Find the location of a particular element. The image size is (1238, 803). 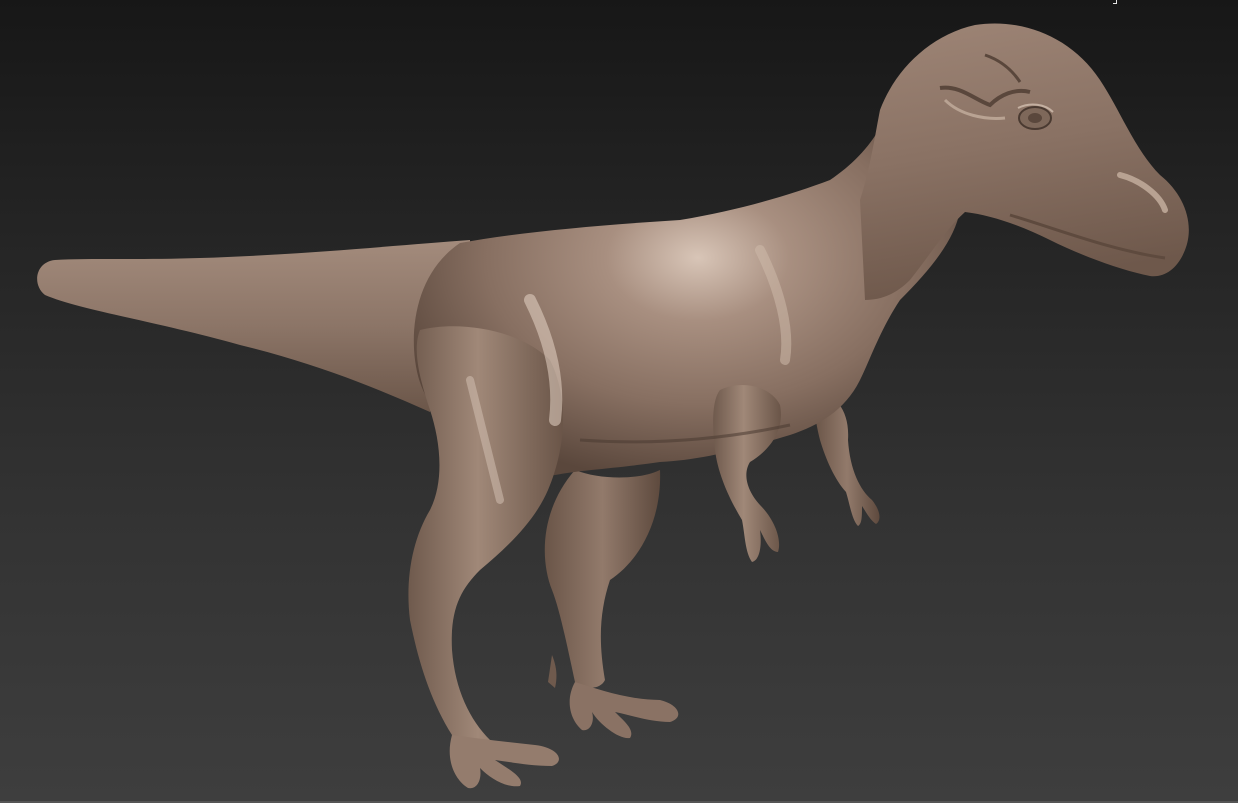

far-hind-leg is located at coordinates (611, 604).